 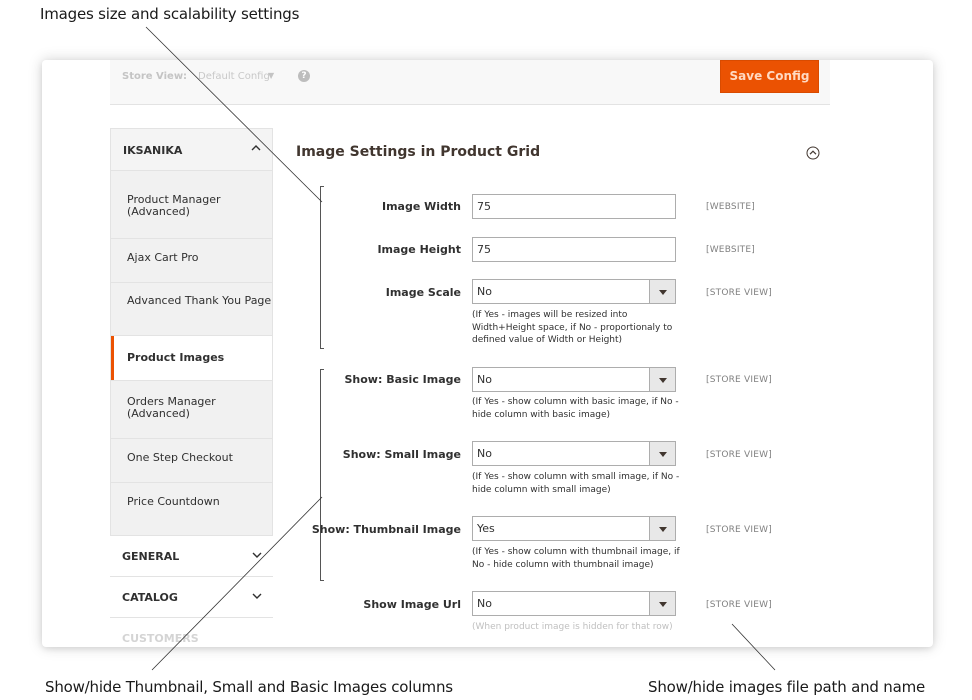 I want to click on callout-show-image-url: Show/hide images file path and name, so click(x=787, y=687).